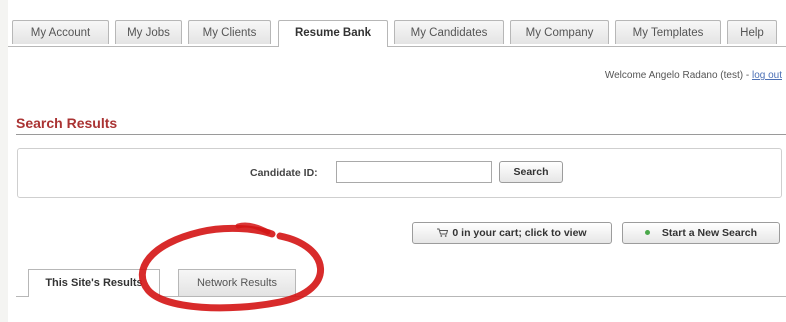 This screenshot has height=322, width=786. I want to click on view-cart-button: 0 in your cart; click to view, so click(512, 233).